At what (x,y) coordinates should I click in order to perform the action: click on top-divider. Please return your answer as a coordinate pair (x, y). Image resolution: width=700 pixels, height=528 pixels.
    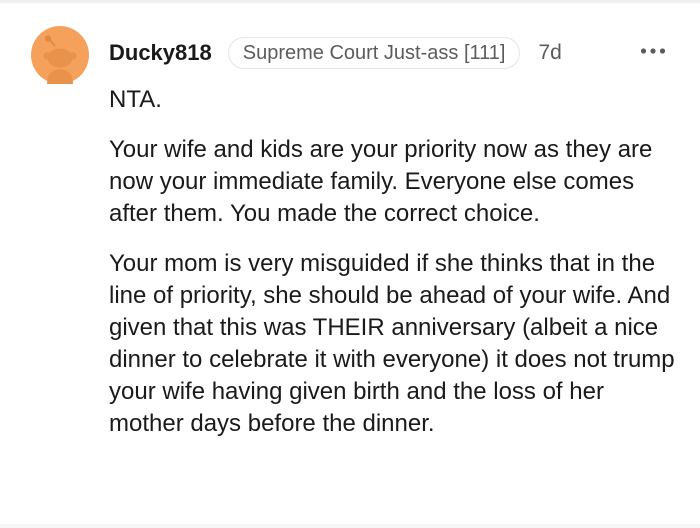
    Looking at the image, I should click on (350, 1).